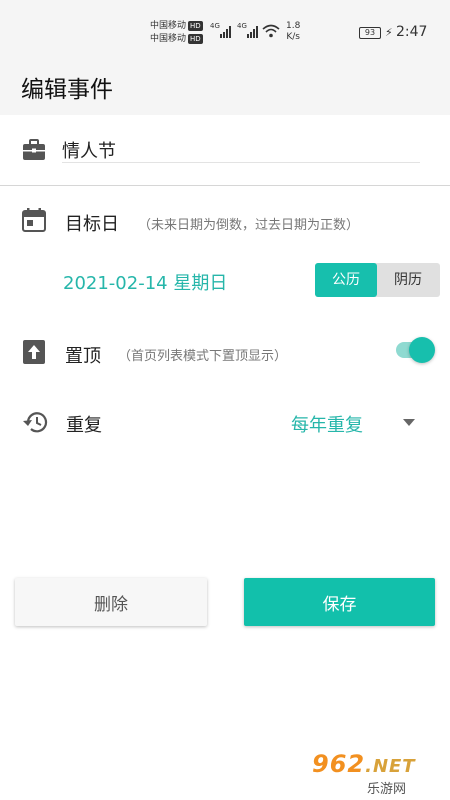 The height and width of the screenshot is (800, 450). What do you see at coordinates (293, 26) in the screenshot?
I see `speed-value: 1.8` at bounding box center [293, 26].